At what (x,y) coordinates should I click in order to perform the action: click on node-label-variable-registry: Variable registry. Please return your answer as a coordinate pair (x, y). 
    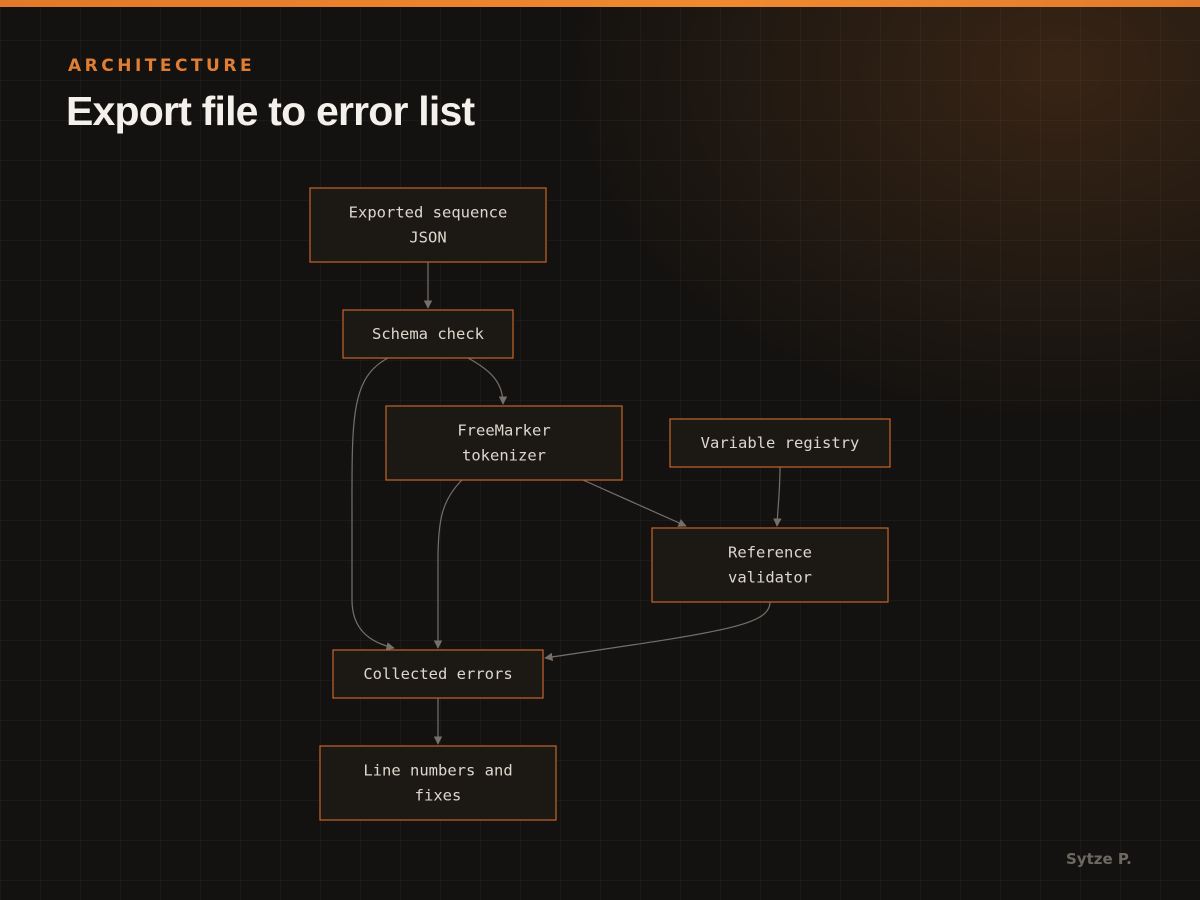
    Looking at the image, I should click on (780, 443).